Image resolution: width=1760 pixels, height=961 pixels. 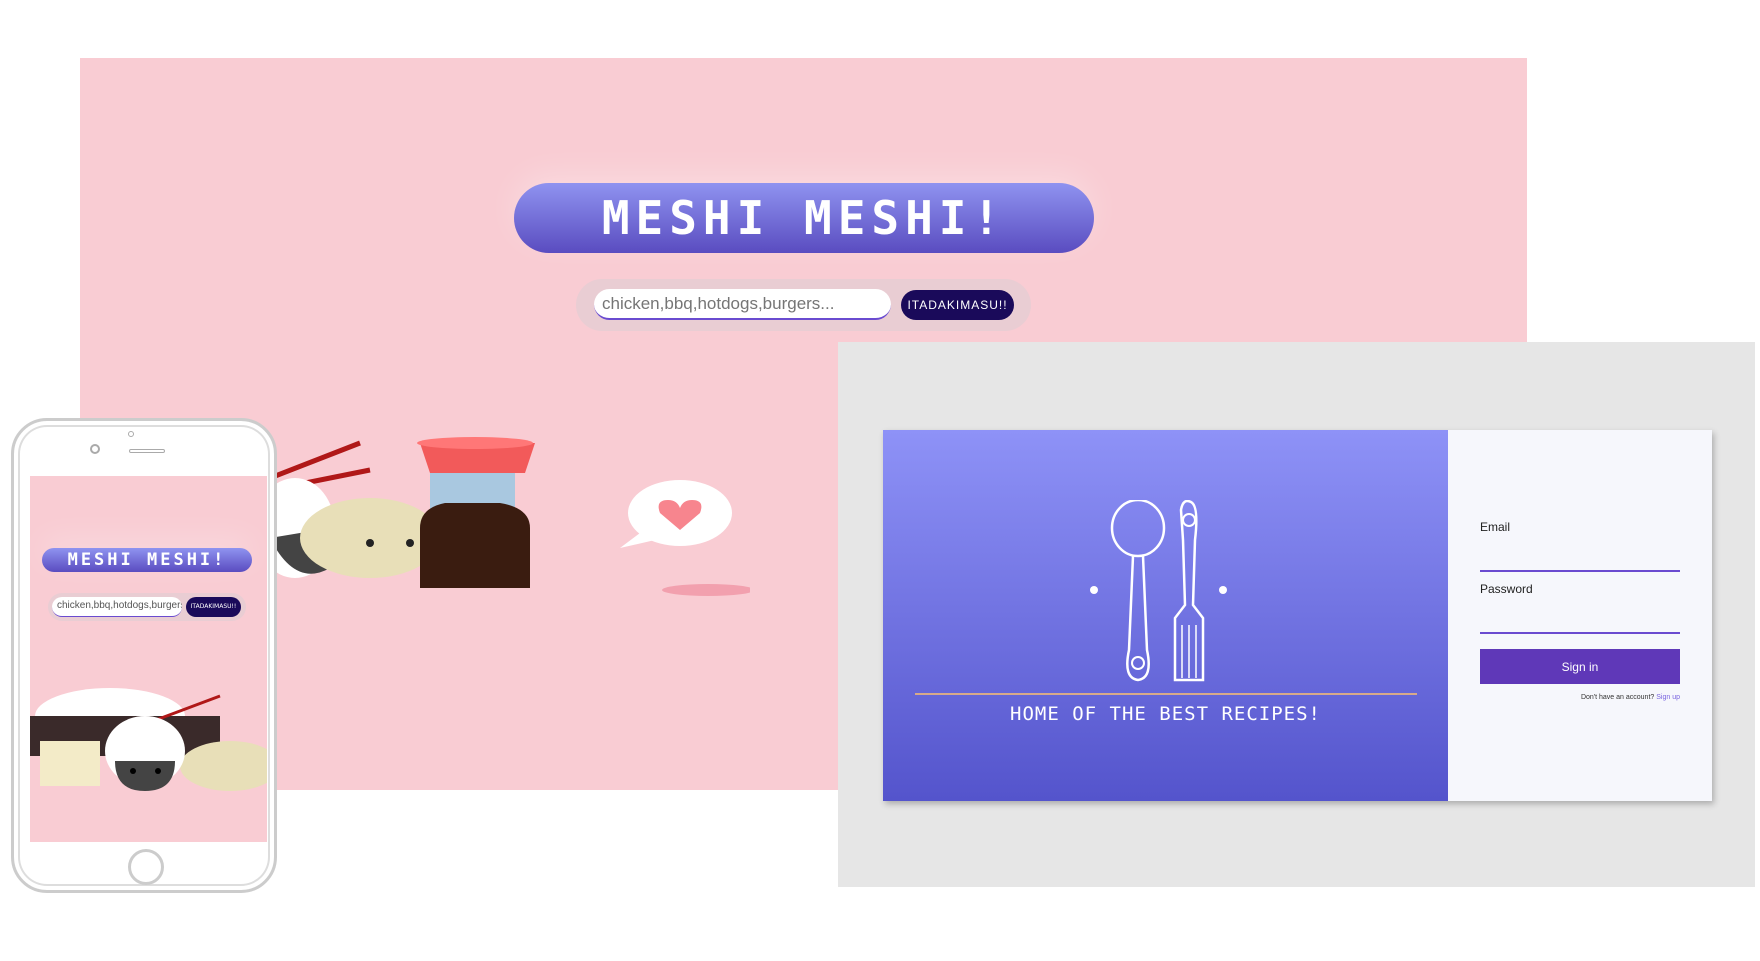 I want to click on mobile-food-illustration, so click(x=148, y=739).